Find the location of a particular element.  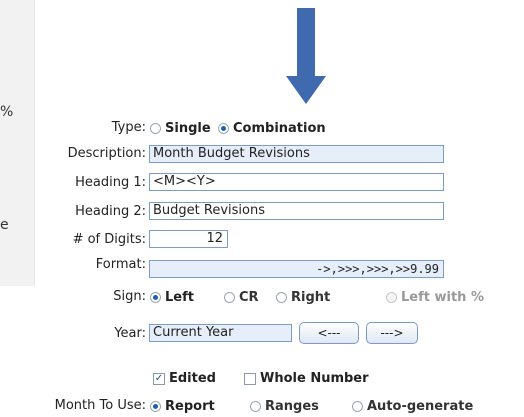

month-to-use-label: Month To Use: is located at coordinates (100, 405).